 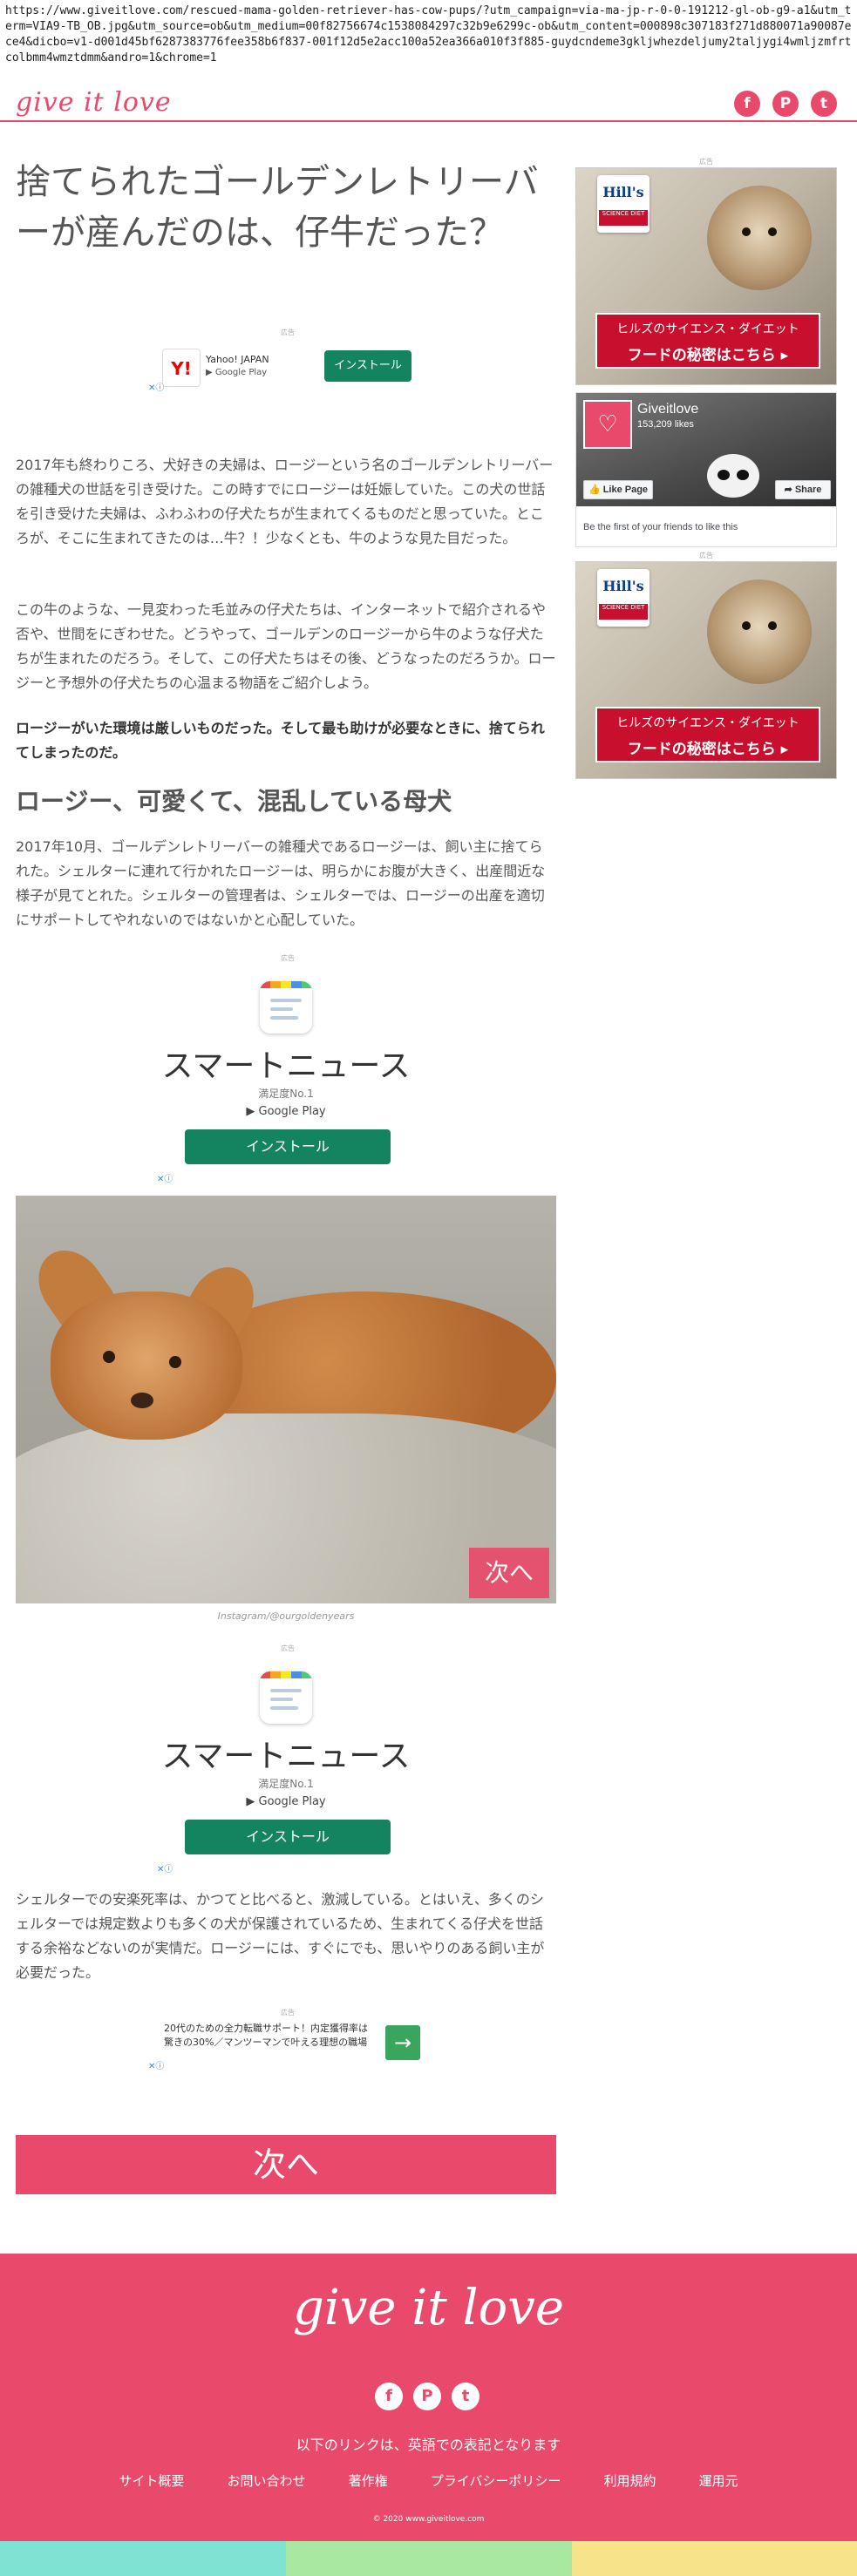 I want to click on footer-links: サイト概要 お問い合わせ 著作権 プライバシーポリシー 利用規約 運用元, so click(x=428, y=2481).